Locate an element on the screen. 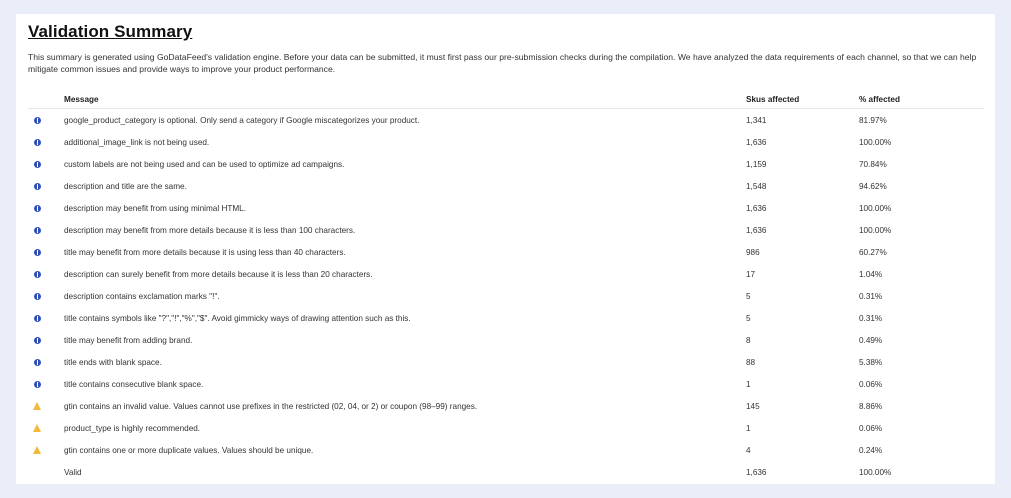  row-message: title ends with blank space. is located at coordinates (113, 362).